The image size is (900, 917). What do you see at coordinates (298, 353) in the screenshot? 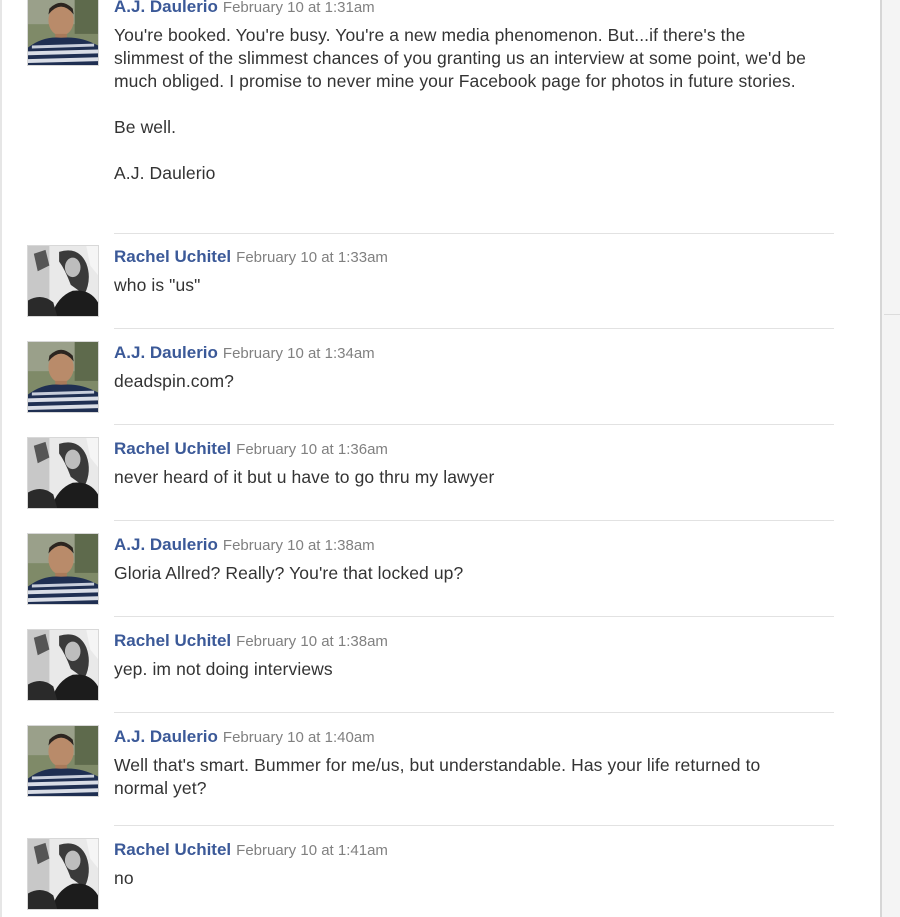
I see `timestamp: February 10 at 1:34am` at bounding box center [298, 353].